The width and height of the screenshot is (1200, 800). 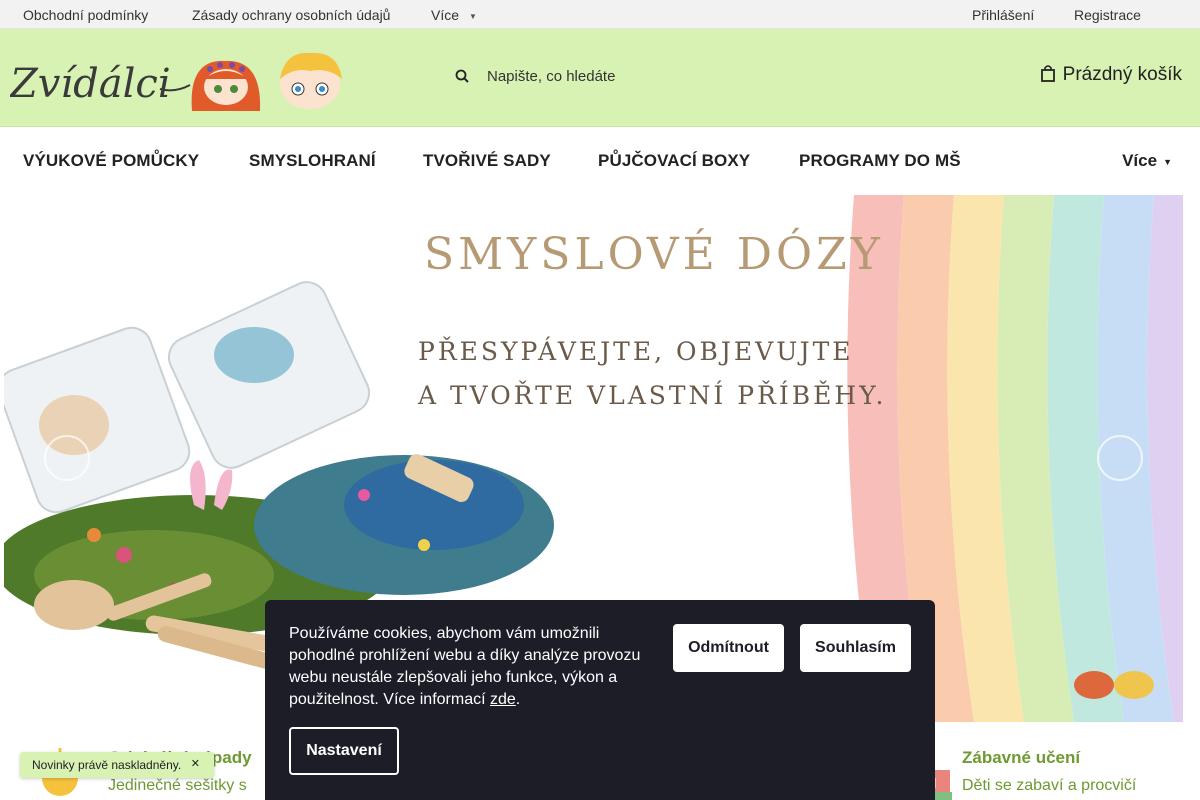 I want to click on login-link: Přihlášení, so click(x=1003, y=15).